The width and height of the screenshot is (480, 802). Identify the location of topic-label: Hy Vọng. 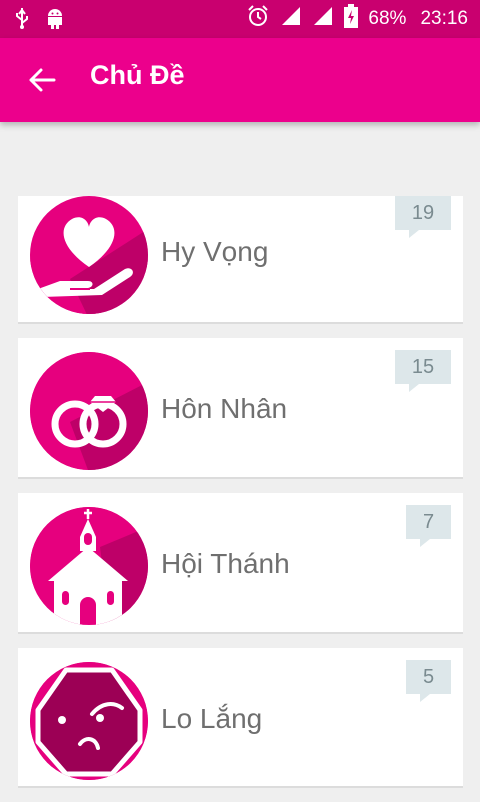
(215, 251).